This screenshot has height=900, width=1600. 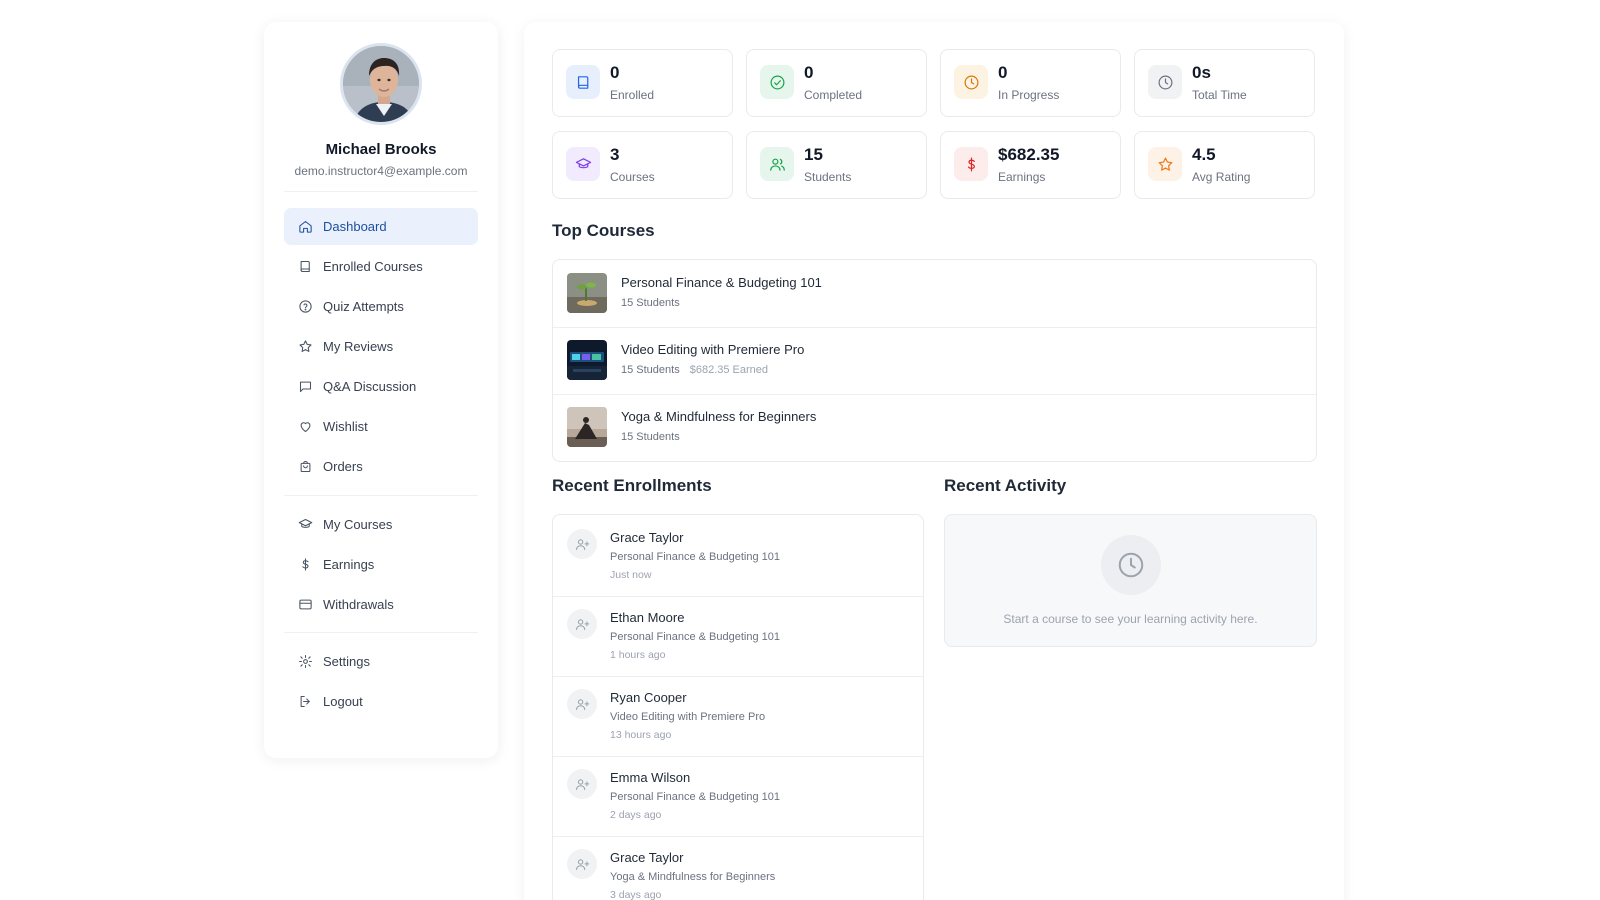 What do you see at coordinates (358, 604) in the screenshot?
I see `sidebar-item-label: Withdrawals` at bounding box center [358, 604].